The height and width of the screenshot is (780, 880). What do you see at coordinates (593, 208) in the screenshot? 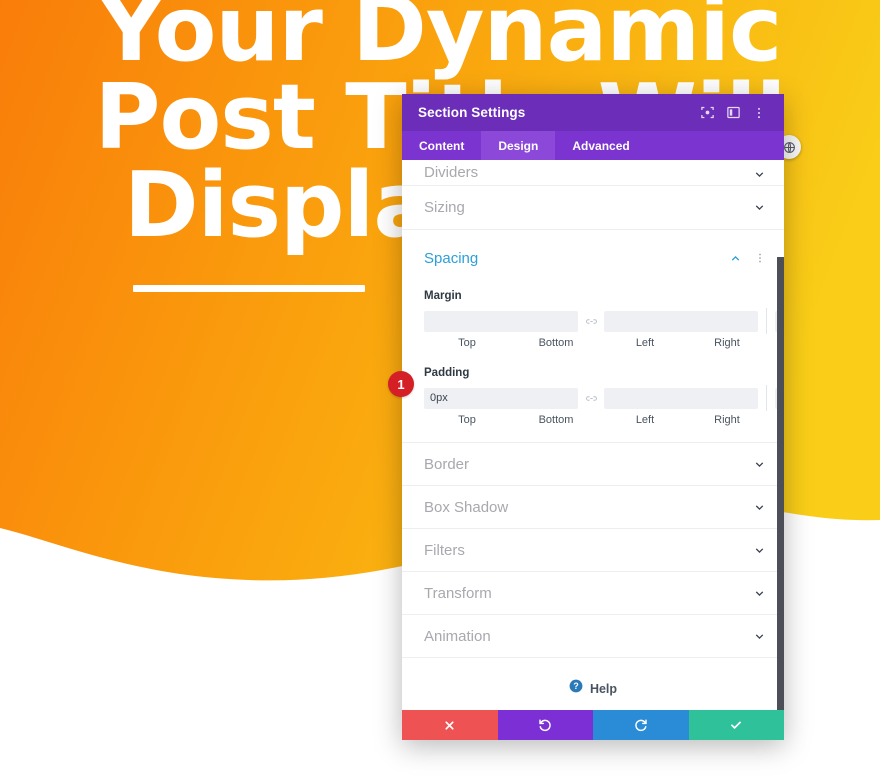
I see `section-row-sizing: Sizing` at bounding box center [593, 208].